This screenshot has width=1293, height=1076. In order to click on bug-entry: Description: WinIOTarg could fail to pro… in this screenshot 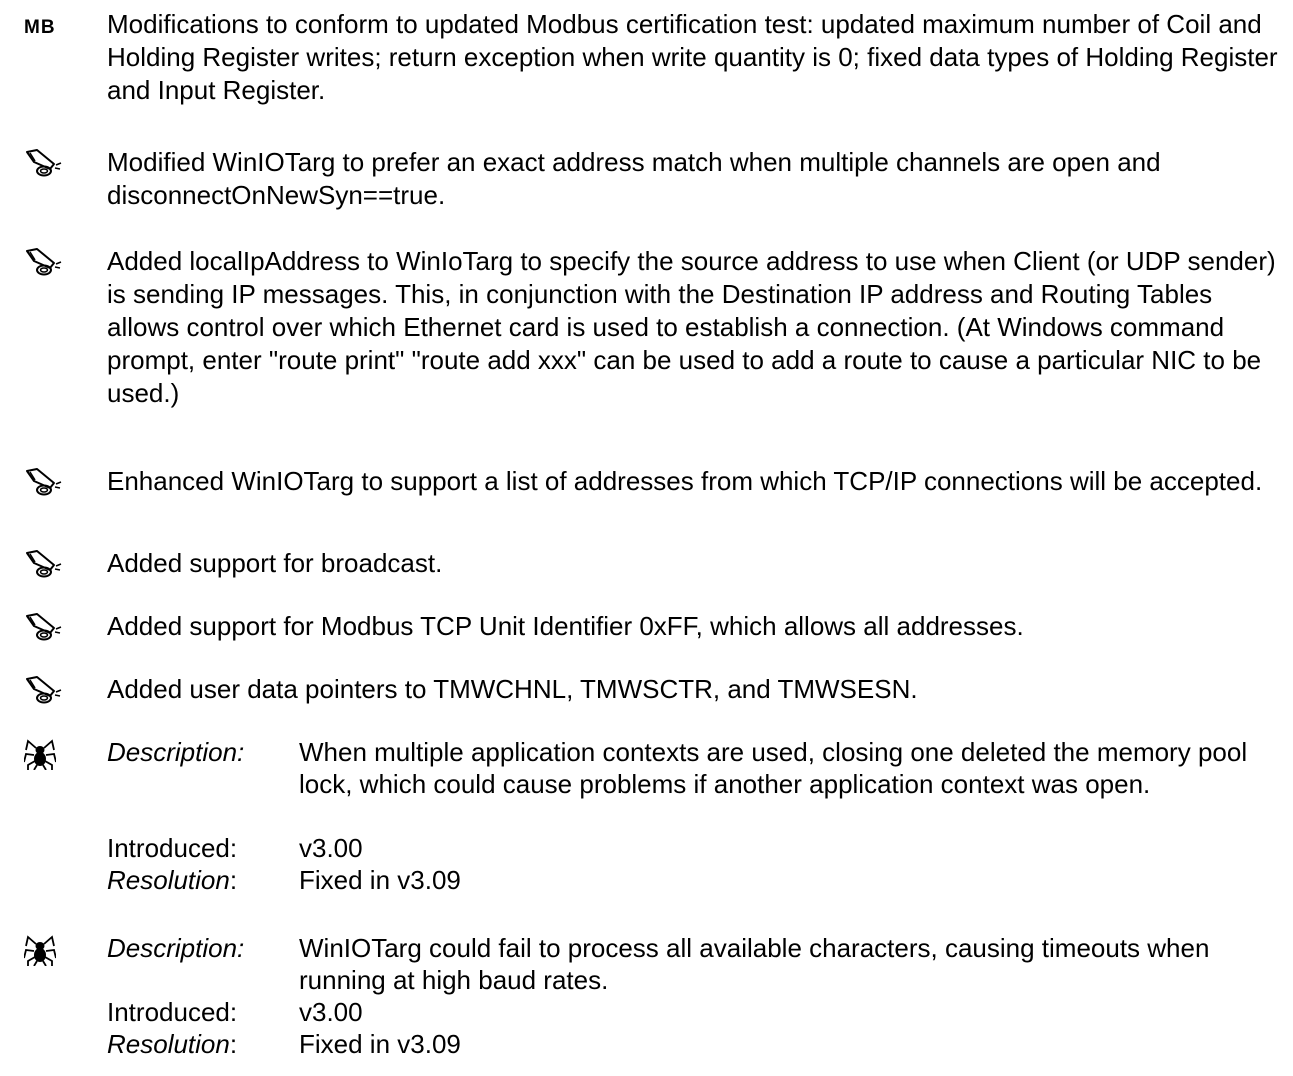, I will do `click(646, 1002)`.